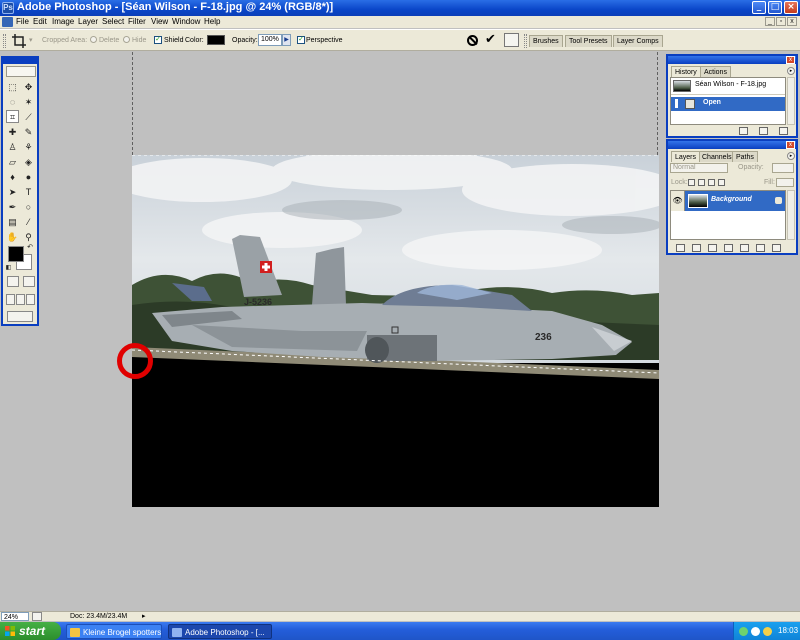 The width and height of the screenshot is (800, 640). What do you see at coordinates (775, 7) in the screenshot?
I see `maximize-button: □` at bounding box center [775, 7].